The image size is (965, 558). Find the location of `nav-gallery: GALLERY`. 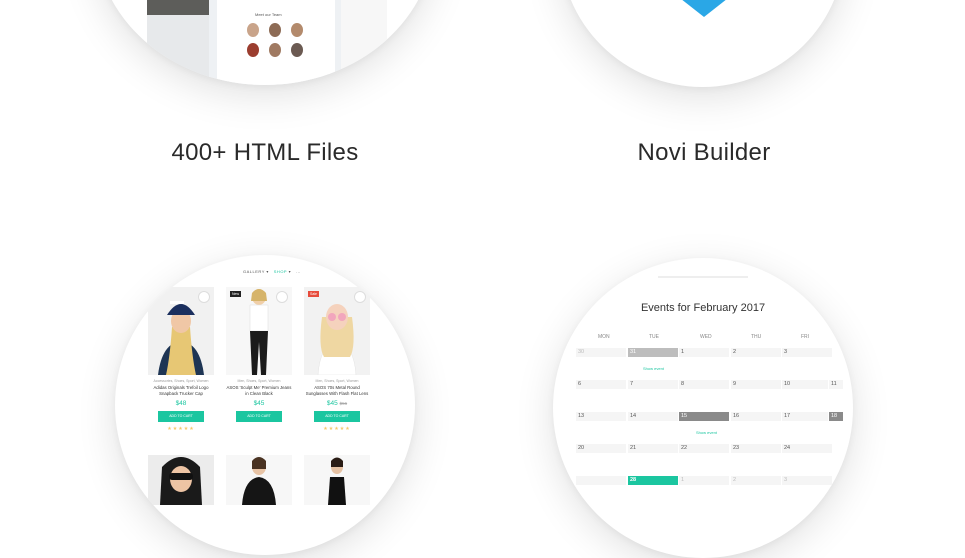

nav-gallery: GALLERY is located at coordinates (254, 271).